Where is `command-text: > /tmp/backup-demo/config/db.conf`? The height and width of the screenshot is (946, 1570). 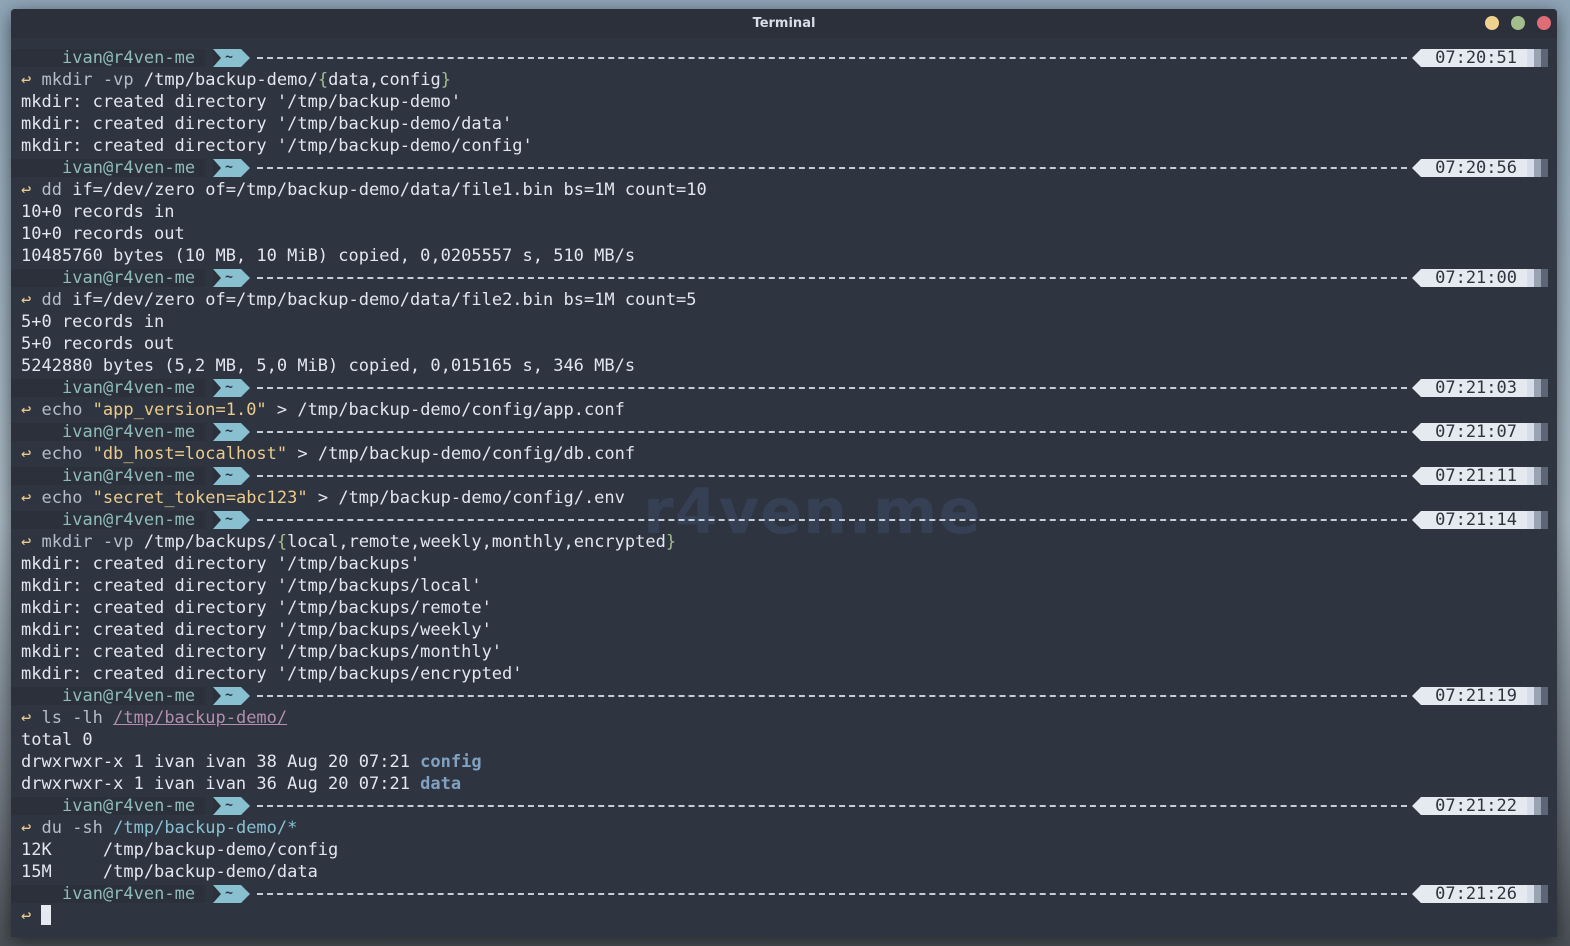
command-text: > /tmp/backup-demo/config/db.conf is located at coordinates (461, 454).